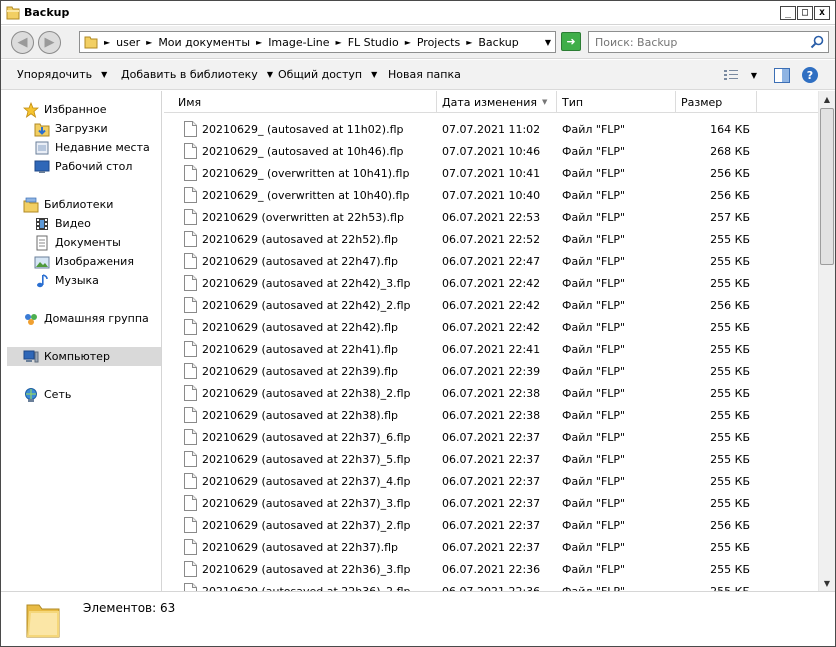  What do you see at coordinates (84, 356) in the screenshot?
I see `sidebar-item-computer: Компьютер` at bounding box center [84, 356].